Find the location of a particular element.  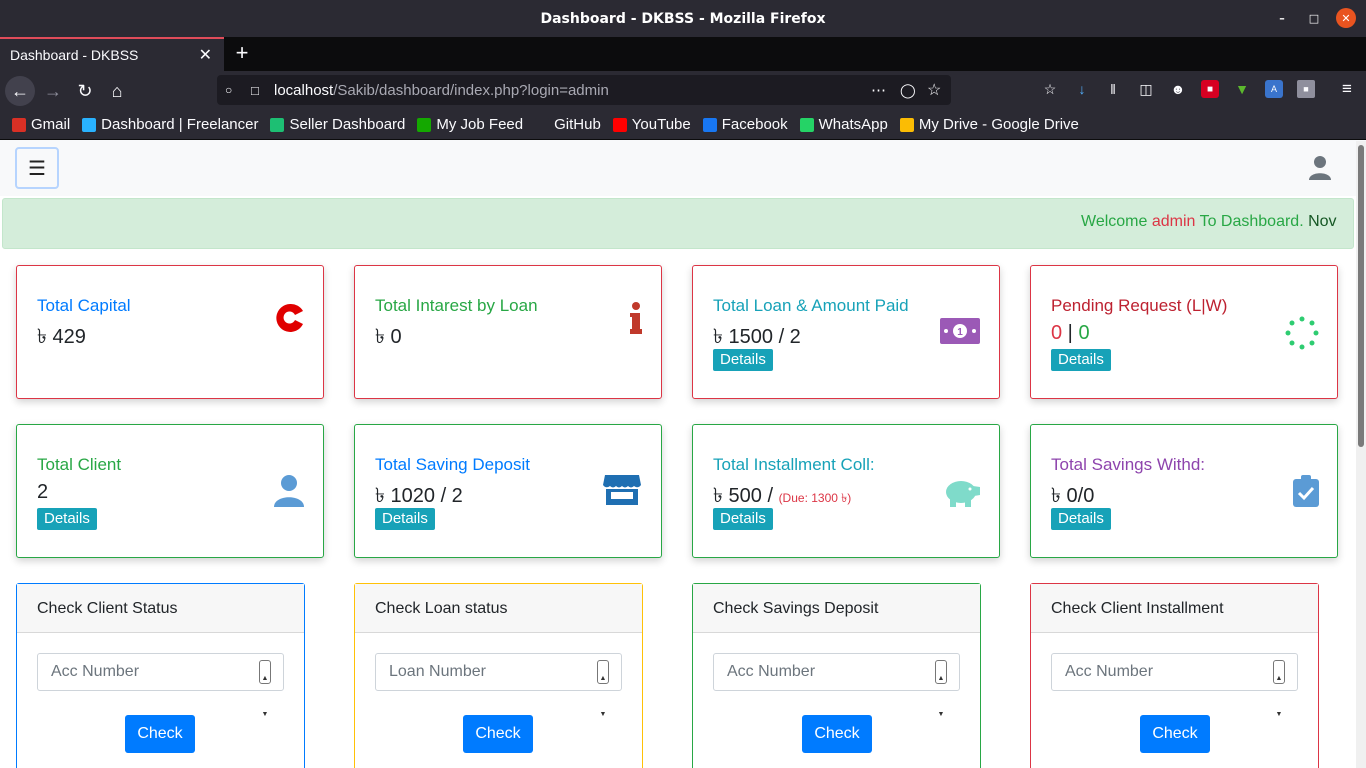

download-icon: ↓ is located at coordinates (1082, 89).